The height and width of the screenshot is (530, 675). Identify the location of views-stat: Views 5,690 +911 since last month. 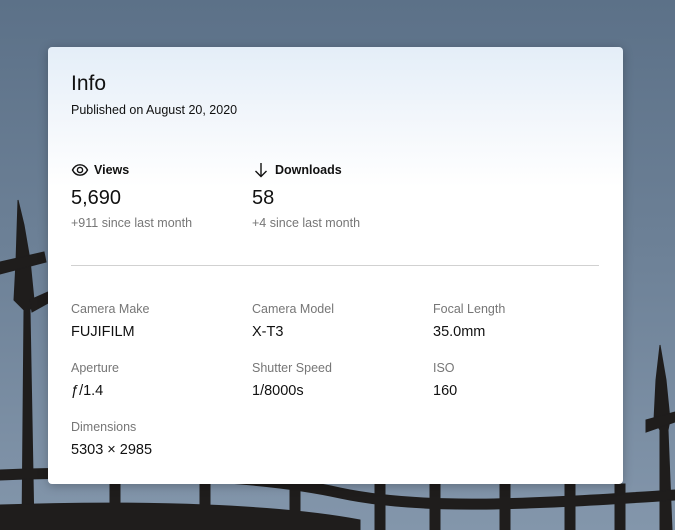
(156, 195).